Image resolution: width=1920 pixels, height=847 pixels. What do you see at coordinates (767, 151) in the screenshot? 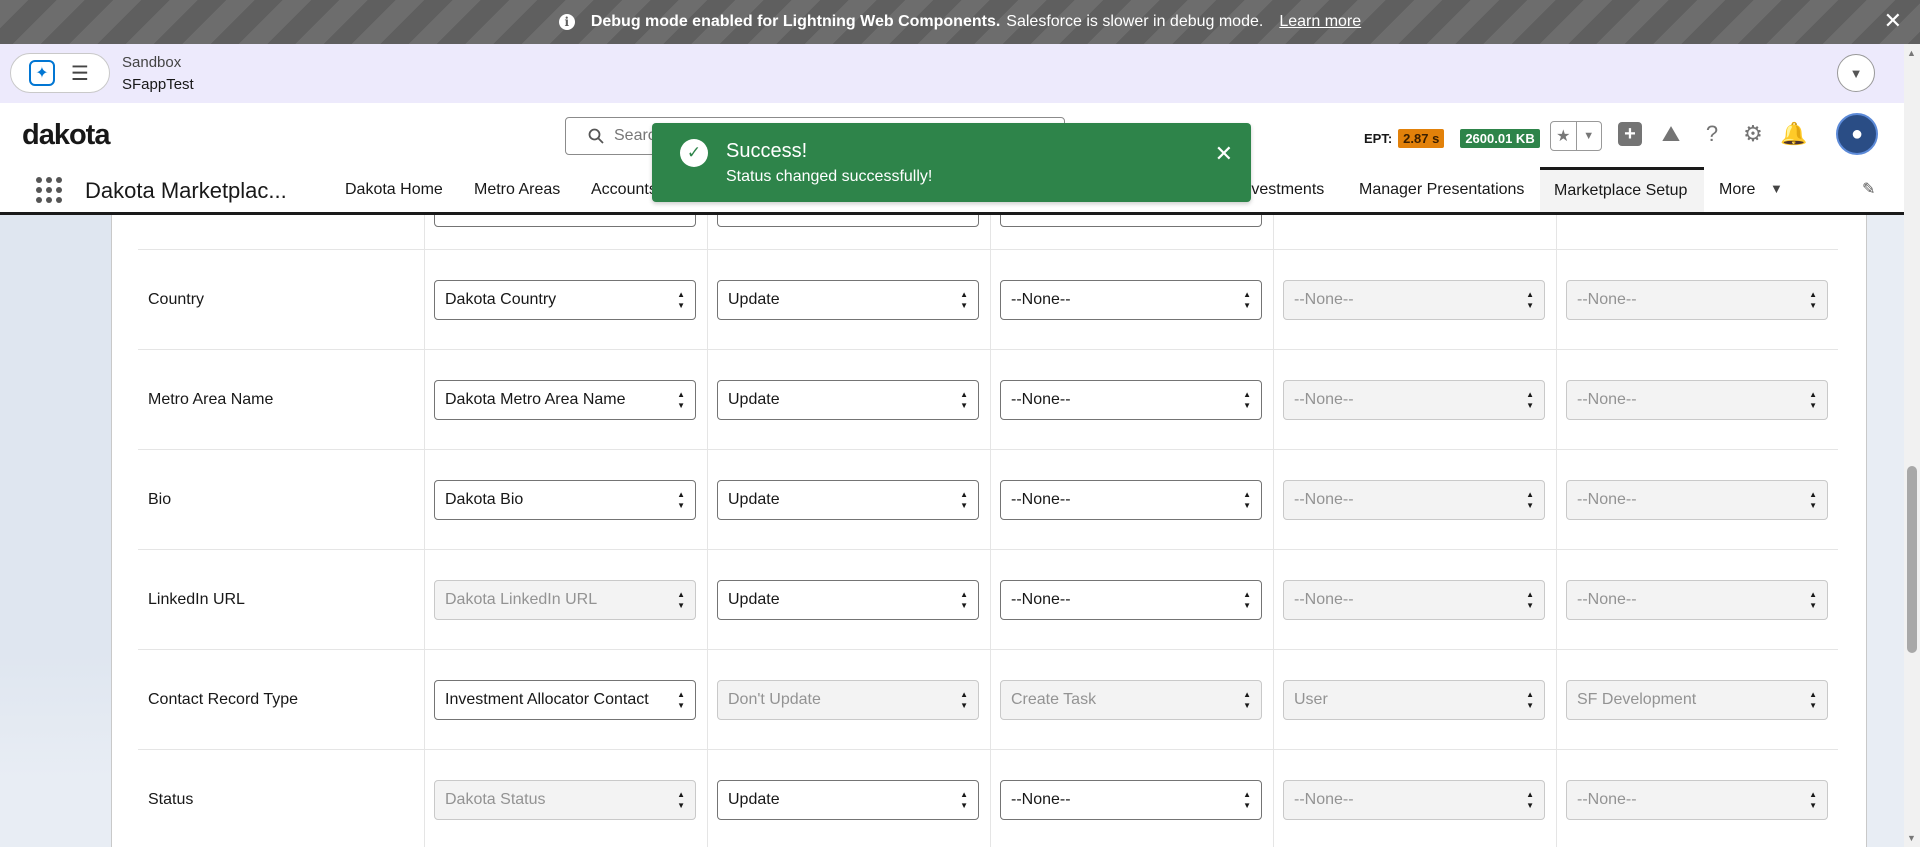
I see `toast-title: Success!` at bounding box center [767, 151].